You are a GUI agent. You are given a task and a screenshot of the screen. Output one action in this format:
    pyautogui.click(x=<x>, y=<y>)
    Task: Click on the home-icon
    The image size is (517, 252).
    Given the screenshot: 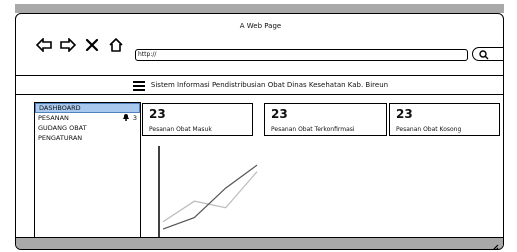 What is the action you would take?
    pyautogui.click(x=116, y=45)
    